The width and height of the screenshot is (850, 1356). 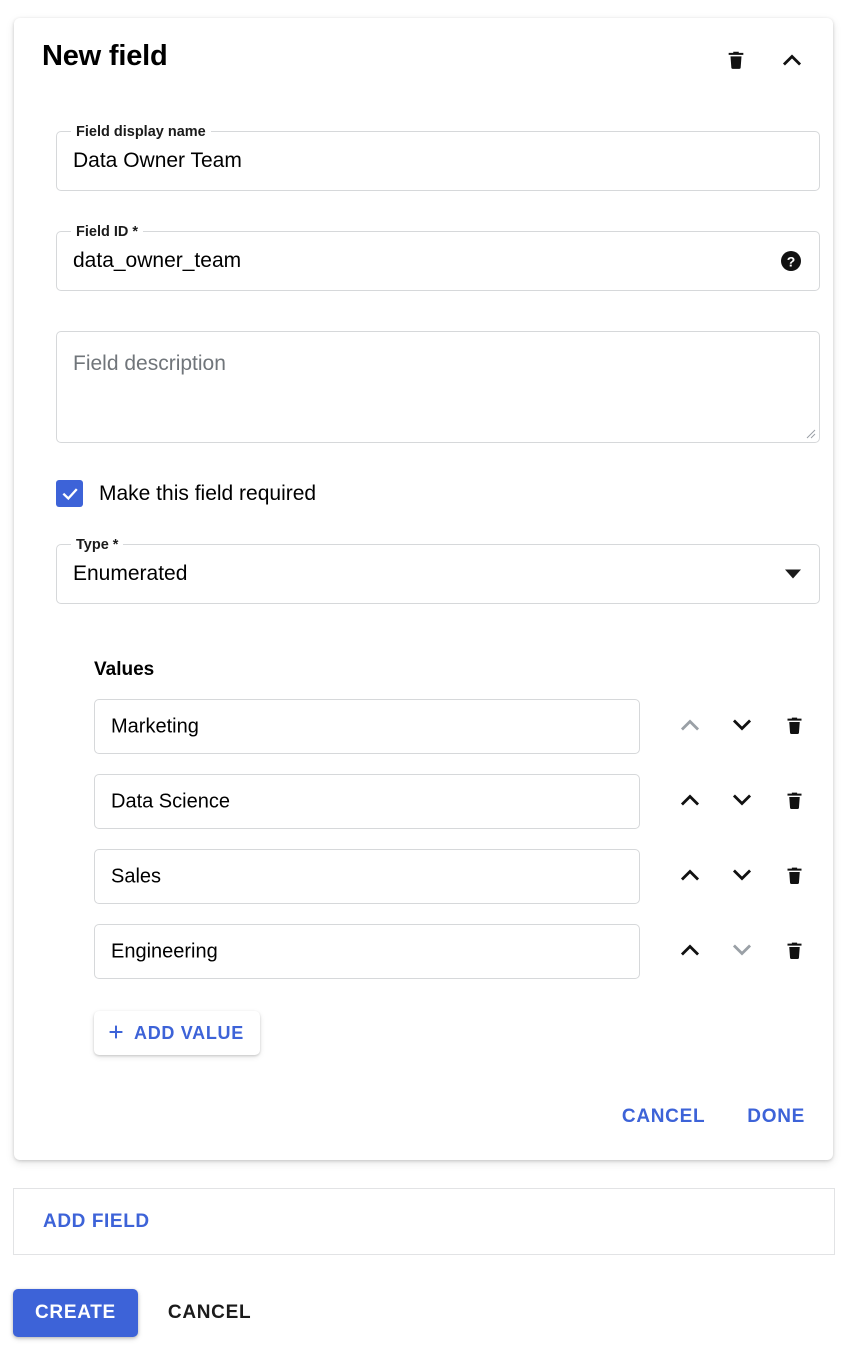 I want to click on add-value-label: ADD VALUE, so click(x=189, y=1032).